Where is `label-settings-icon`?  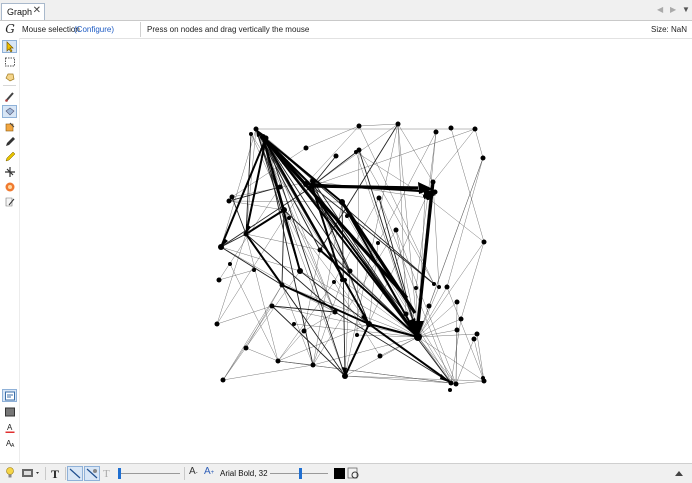
label-settings-icon is located at coordinates (353, 473).